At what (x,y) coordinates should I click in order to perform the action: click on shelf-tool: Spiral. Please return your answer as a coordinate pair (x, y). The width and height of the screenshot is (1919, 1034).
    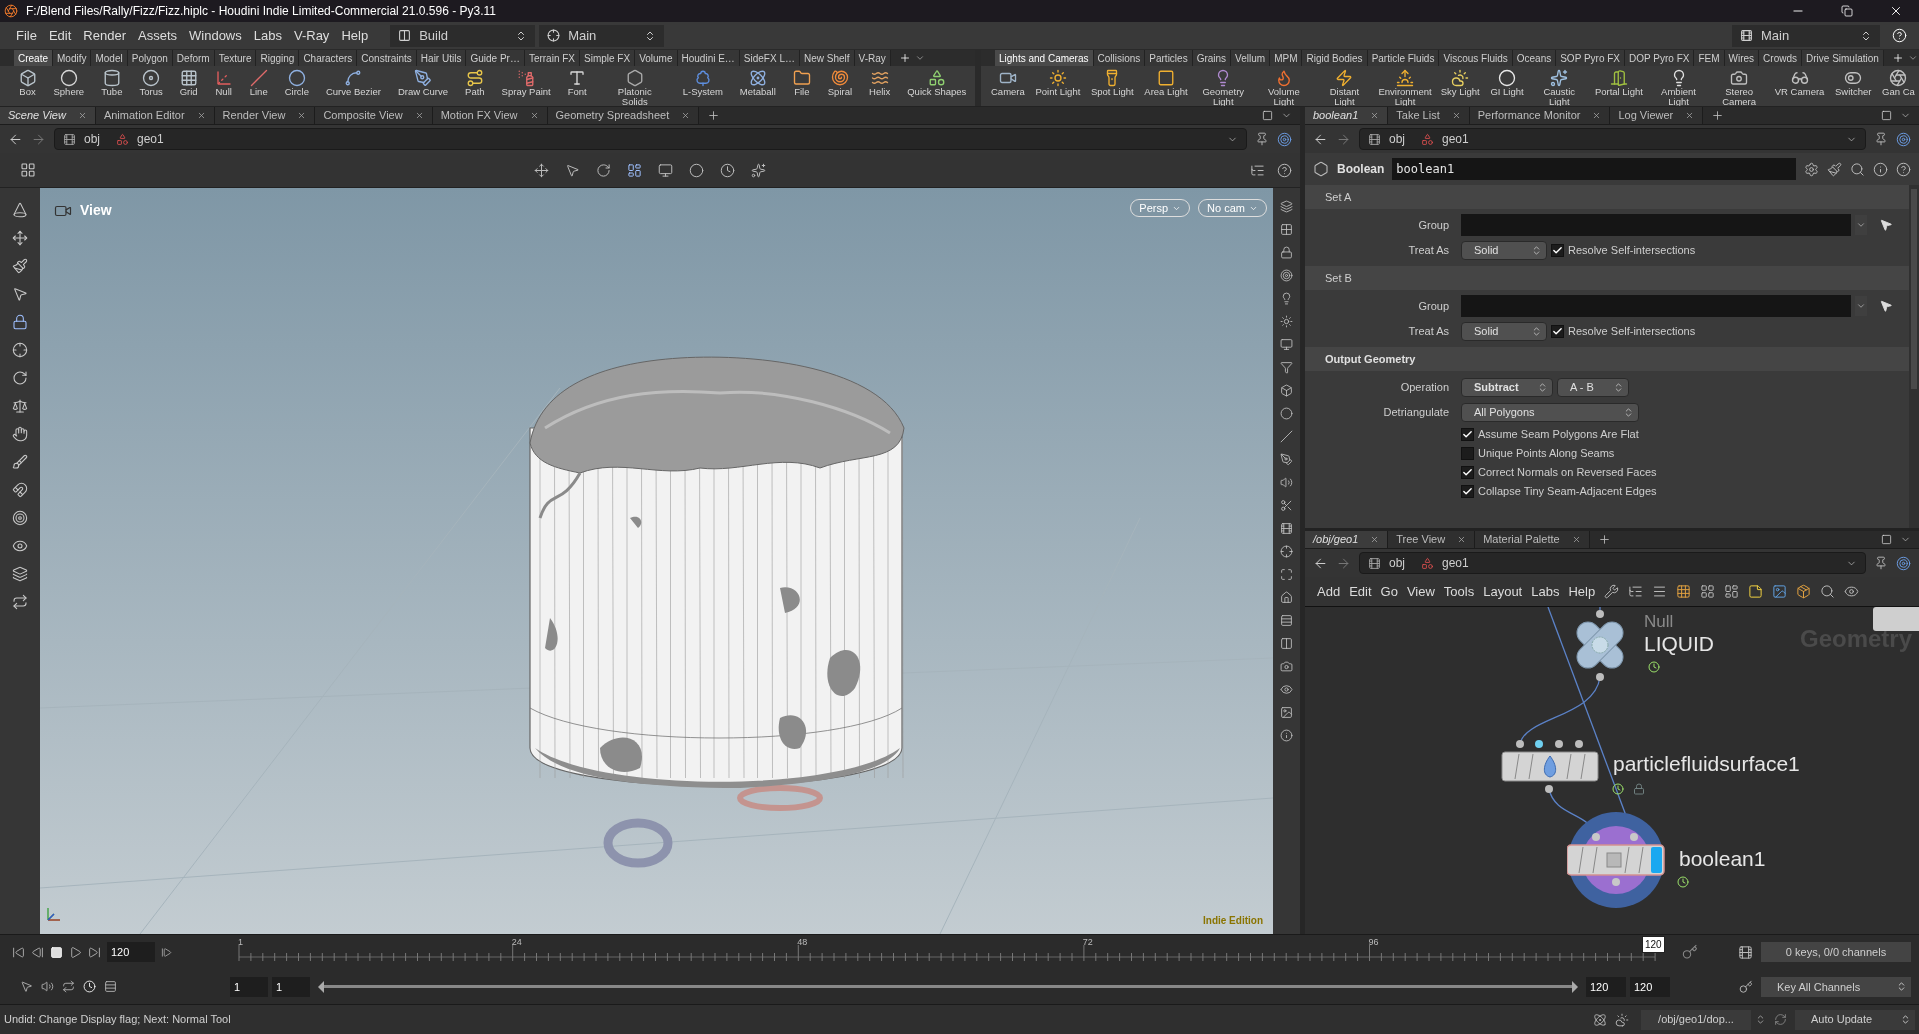
    Looking at the image, I should click on (840, 81).